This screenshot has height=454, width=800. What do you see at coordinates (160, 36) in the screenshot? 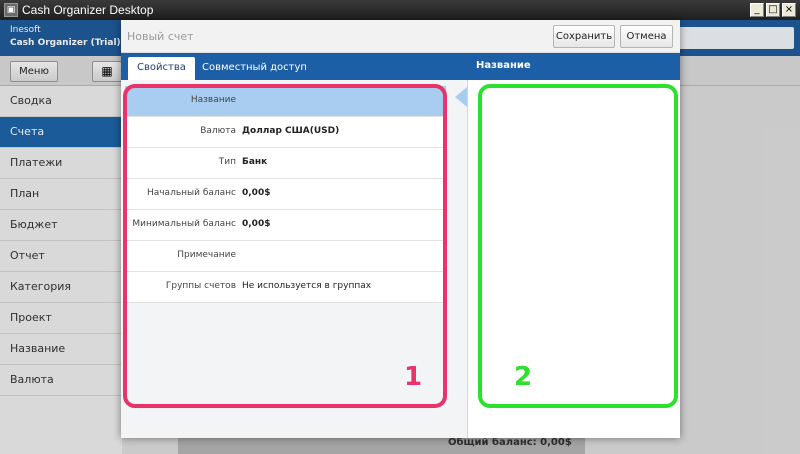
I see `dialog-title: Новый счет` at bounding box center [160, 36].